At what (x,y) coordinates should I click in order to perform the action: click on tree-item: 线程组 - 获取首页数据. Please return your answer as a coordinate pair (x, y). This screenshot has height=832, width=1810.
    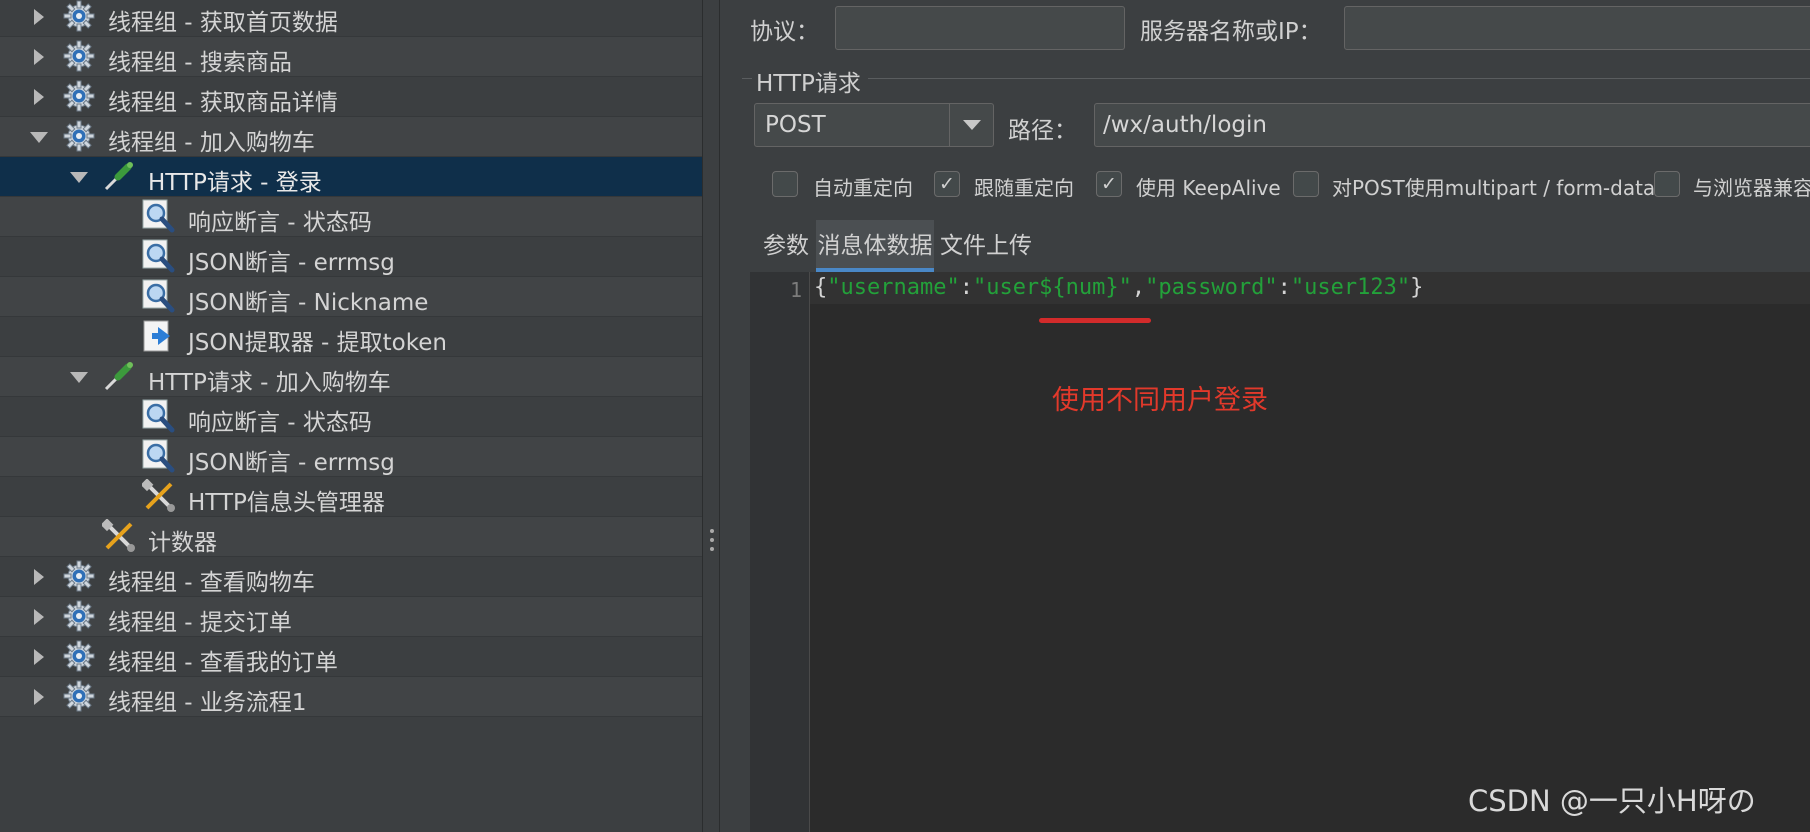
    Looking at the image, I should click on (351, 18).